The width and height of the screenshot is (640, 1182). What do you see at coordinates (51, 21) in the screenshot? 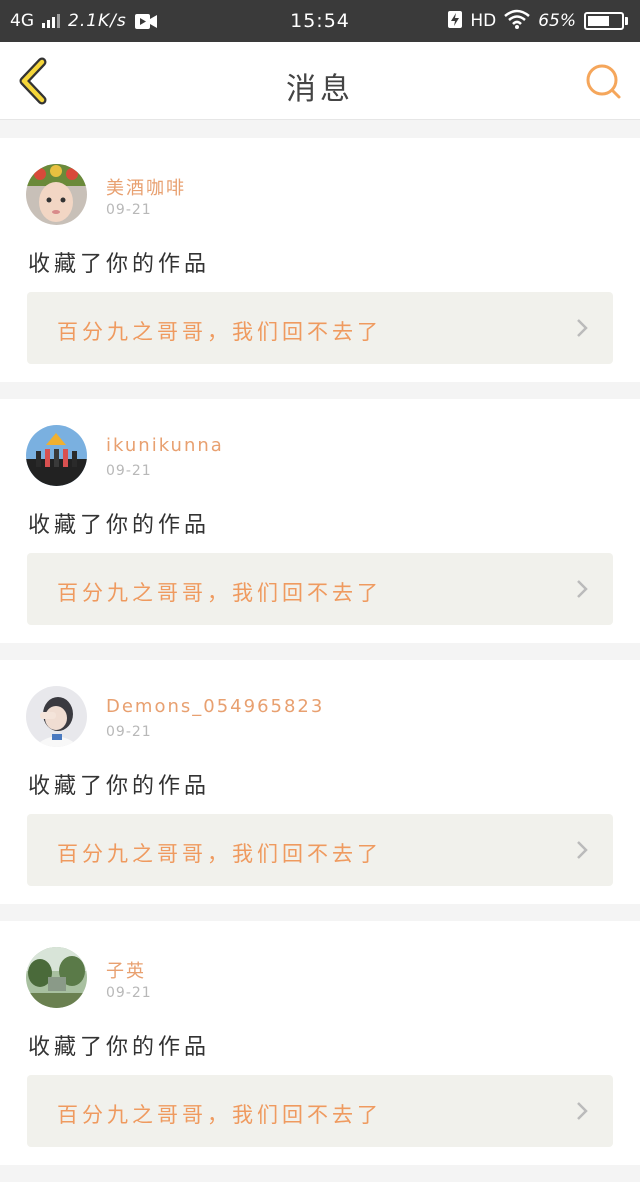
I see `signal-icon` at bounding box center [51, 21].